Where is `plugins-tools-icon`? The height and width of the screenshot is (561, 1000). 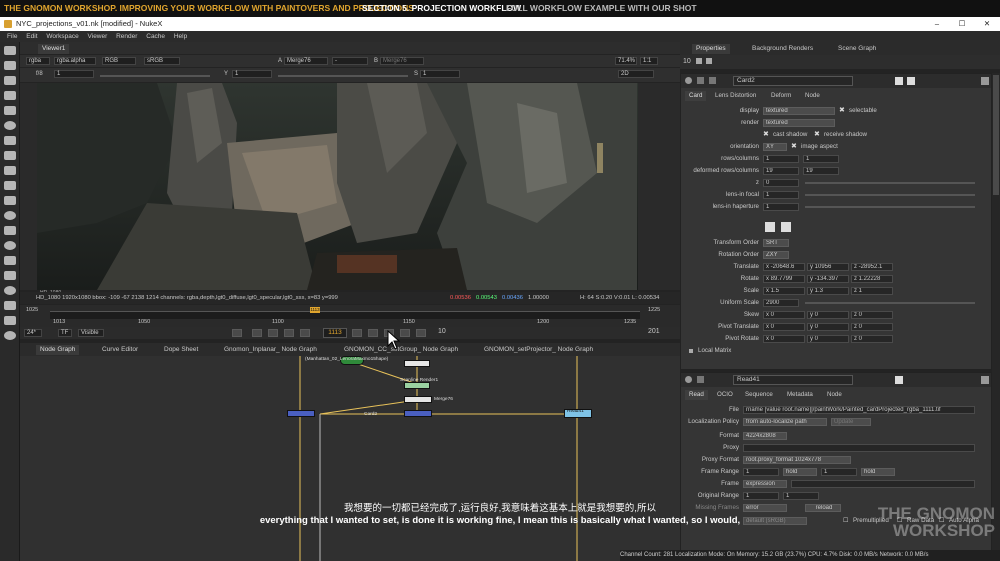 plugins-tools-icon is located at coordinates (10, 335).